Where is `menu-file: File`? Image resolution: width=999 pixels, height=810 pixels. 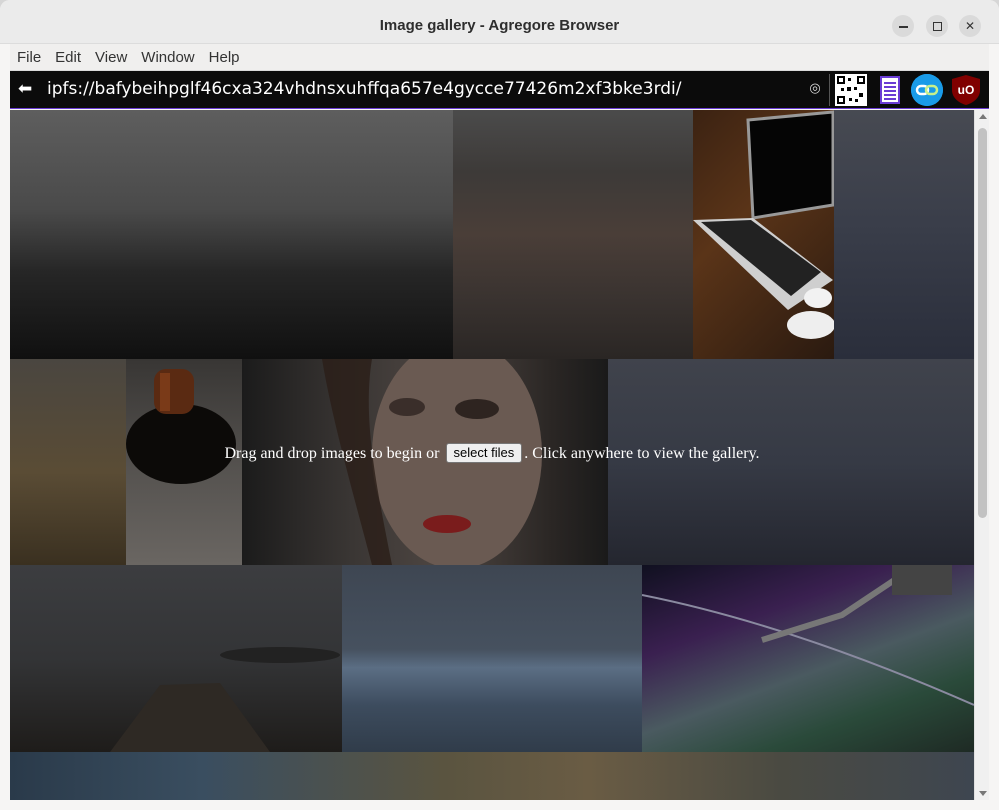
menu-file: File is located at coordinates (29, 57).